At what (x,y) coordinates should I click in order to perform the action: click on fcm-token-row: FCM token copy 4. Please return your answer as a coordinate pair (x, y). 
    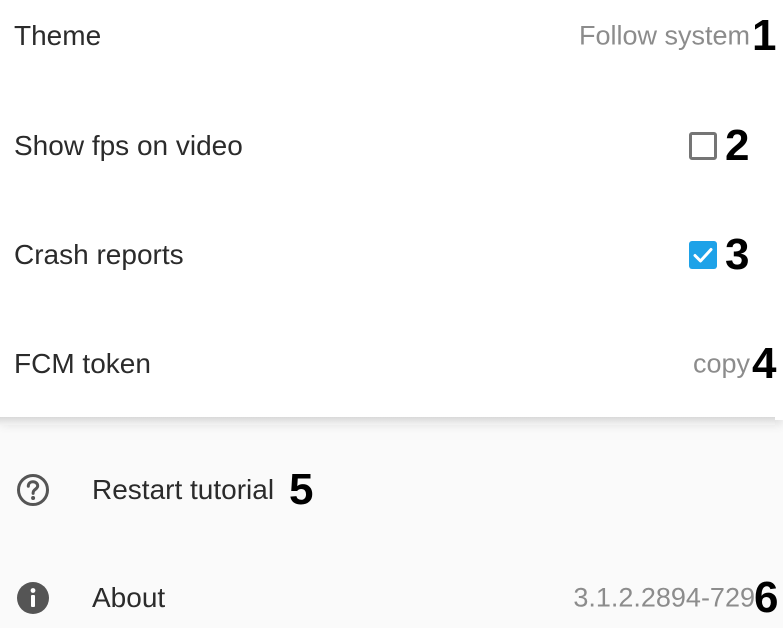
    Looking at the image, I should click on (391, 364).